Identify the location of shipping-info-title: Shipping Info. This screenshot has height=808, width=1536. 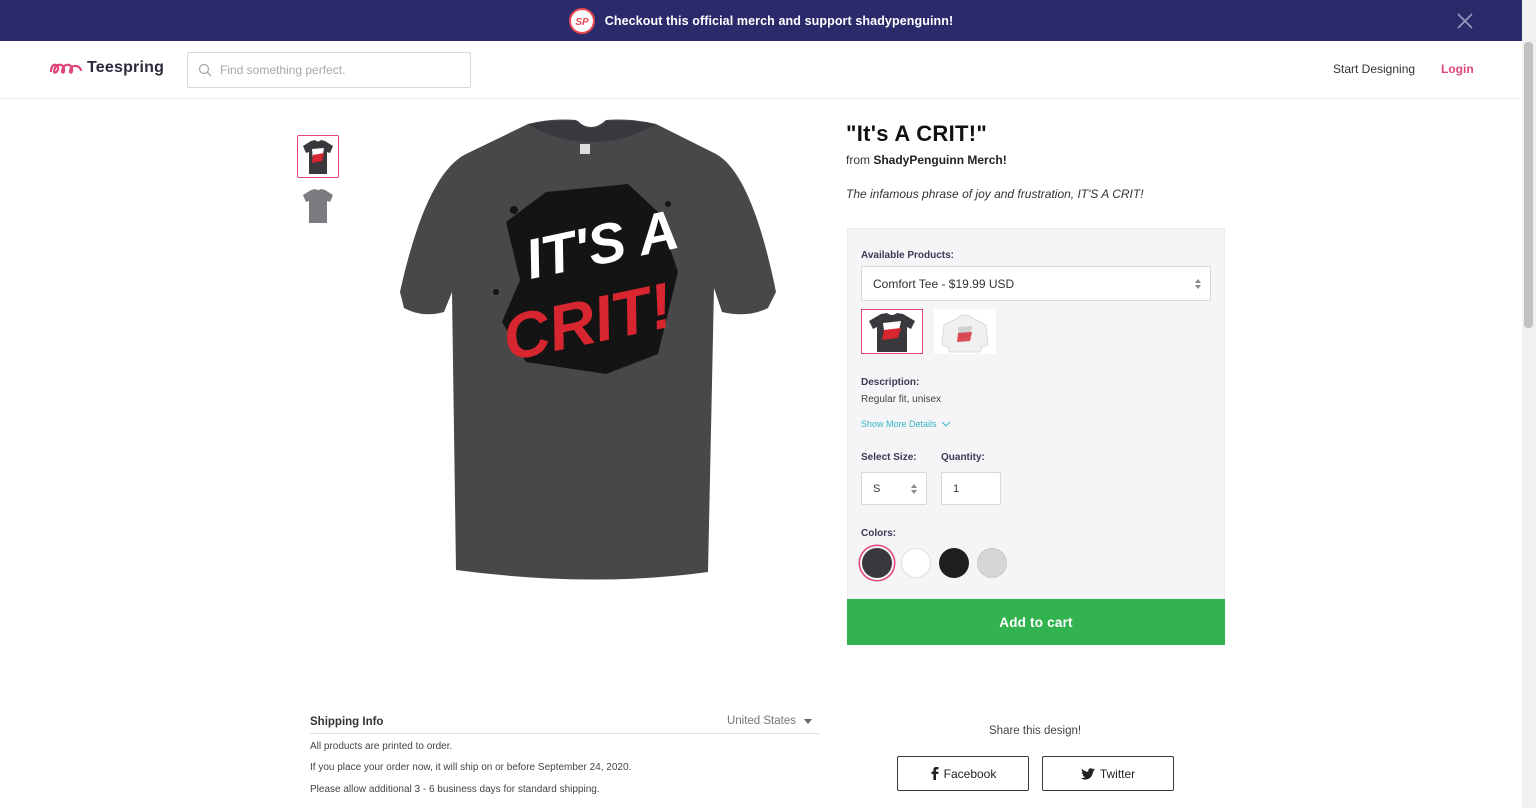
(347, 722).